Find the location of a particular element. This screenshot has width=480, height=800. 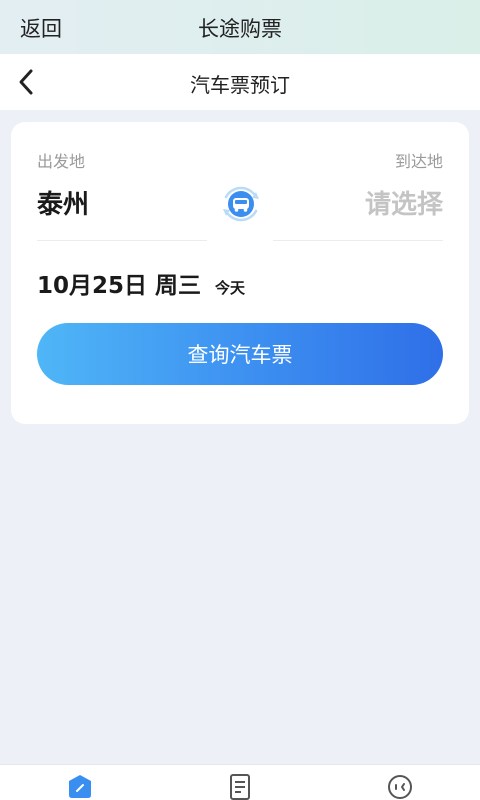

orders-icon is located at coordinates (240, 785).